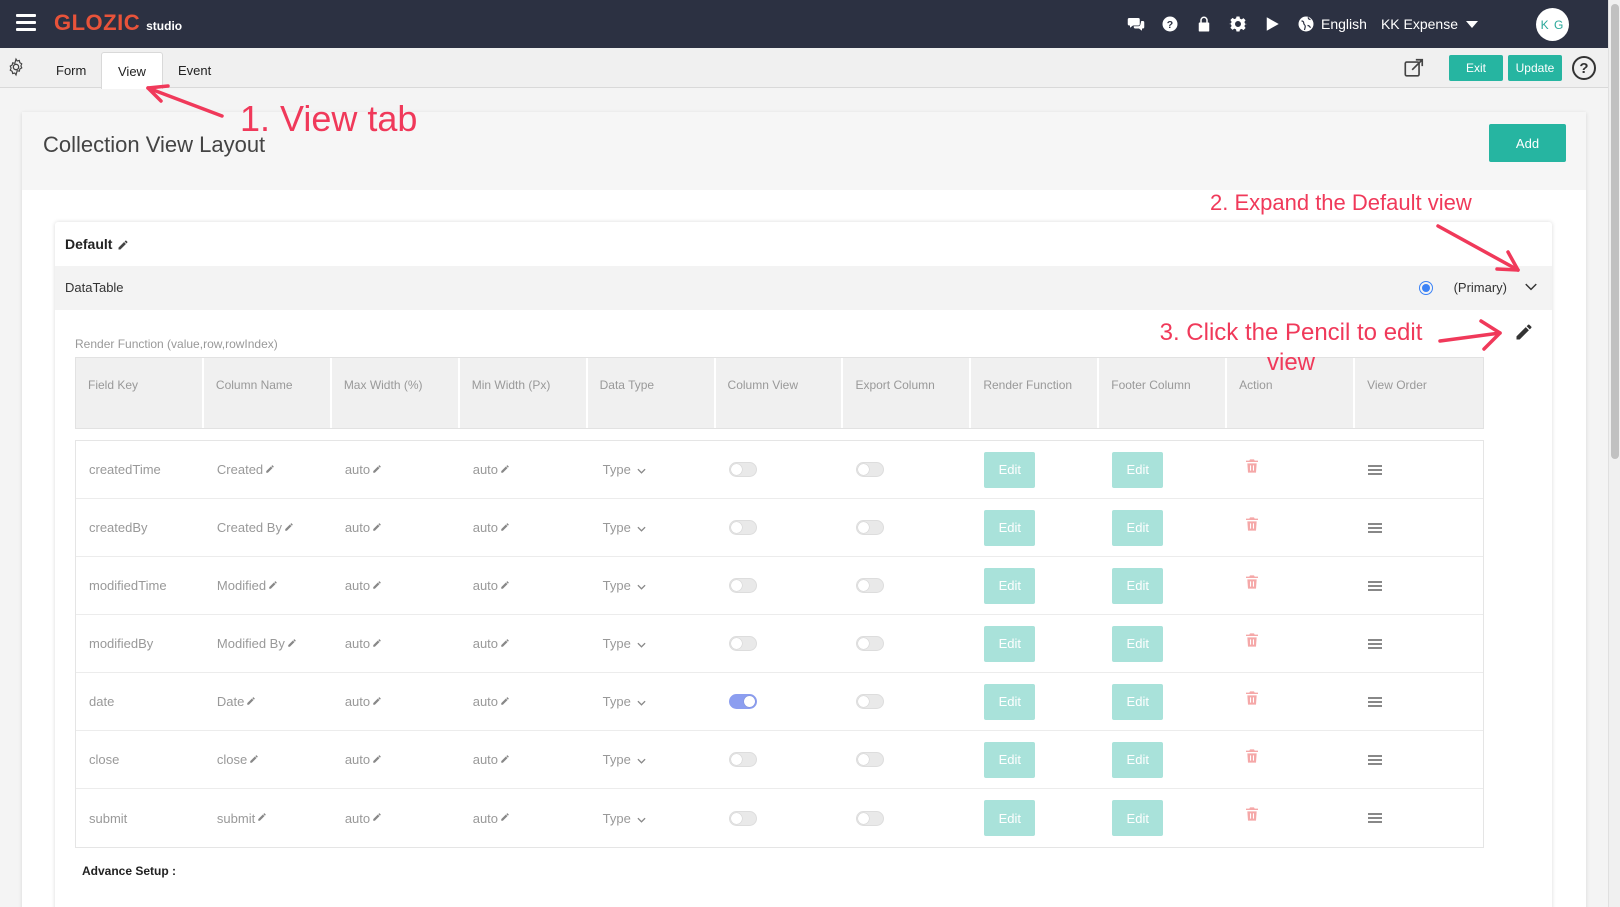  I want to click on language-selector: English, so click(1331, 24).